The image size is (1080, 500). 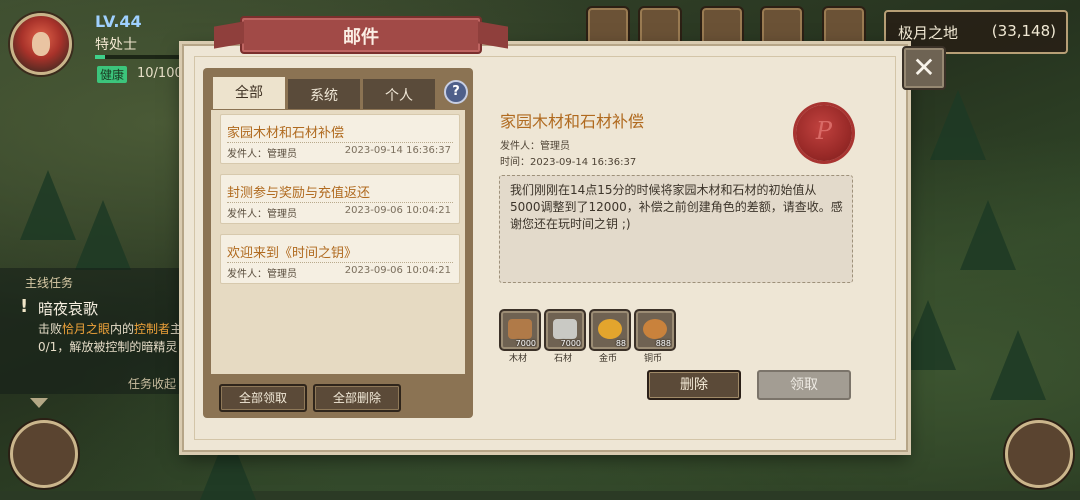 I want to click on scroll-icon, so click(x=44, y=454).